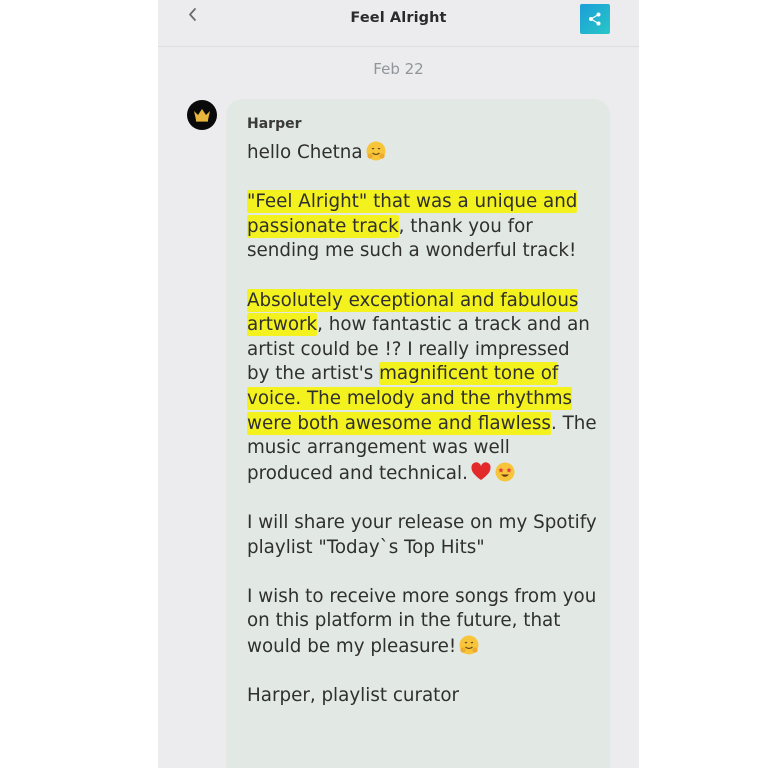 This screenshot has height=768, width=768. Describe the element at coordinates (595, 19) in the screenshot. I see `share-button` at that location.